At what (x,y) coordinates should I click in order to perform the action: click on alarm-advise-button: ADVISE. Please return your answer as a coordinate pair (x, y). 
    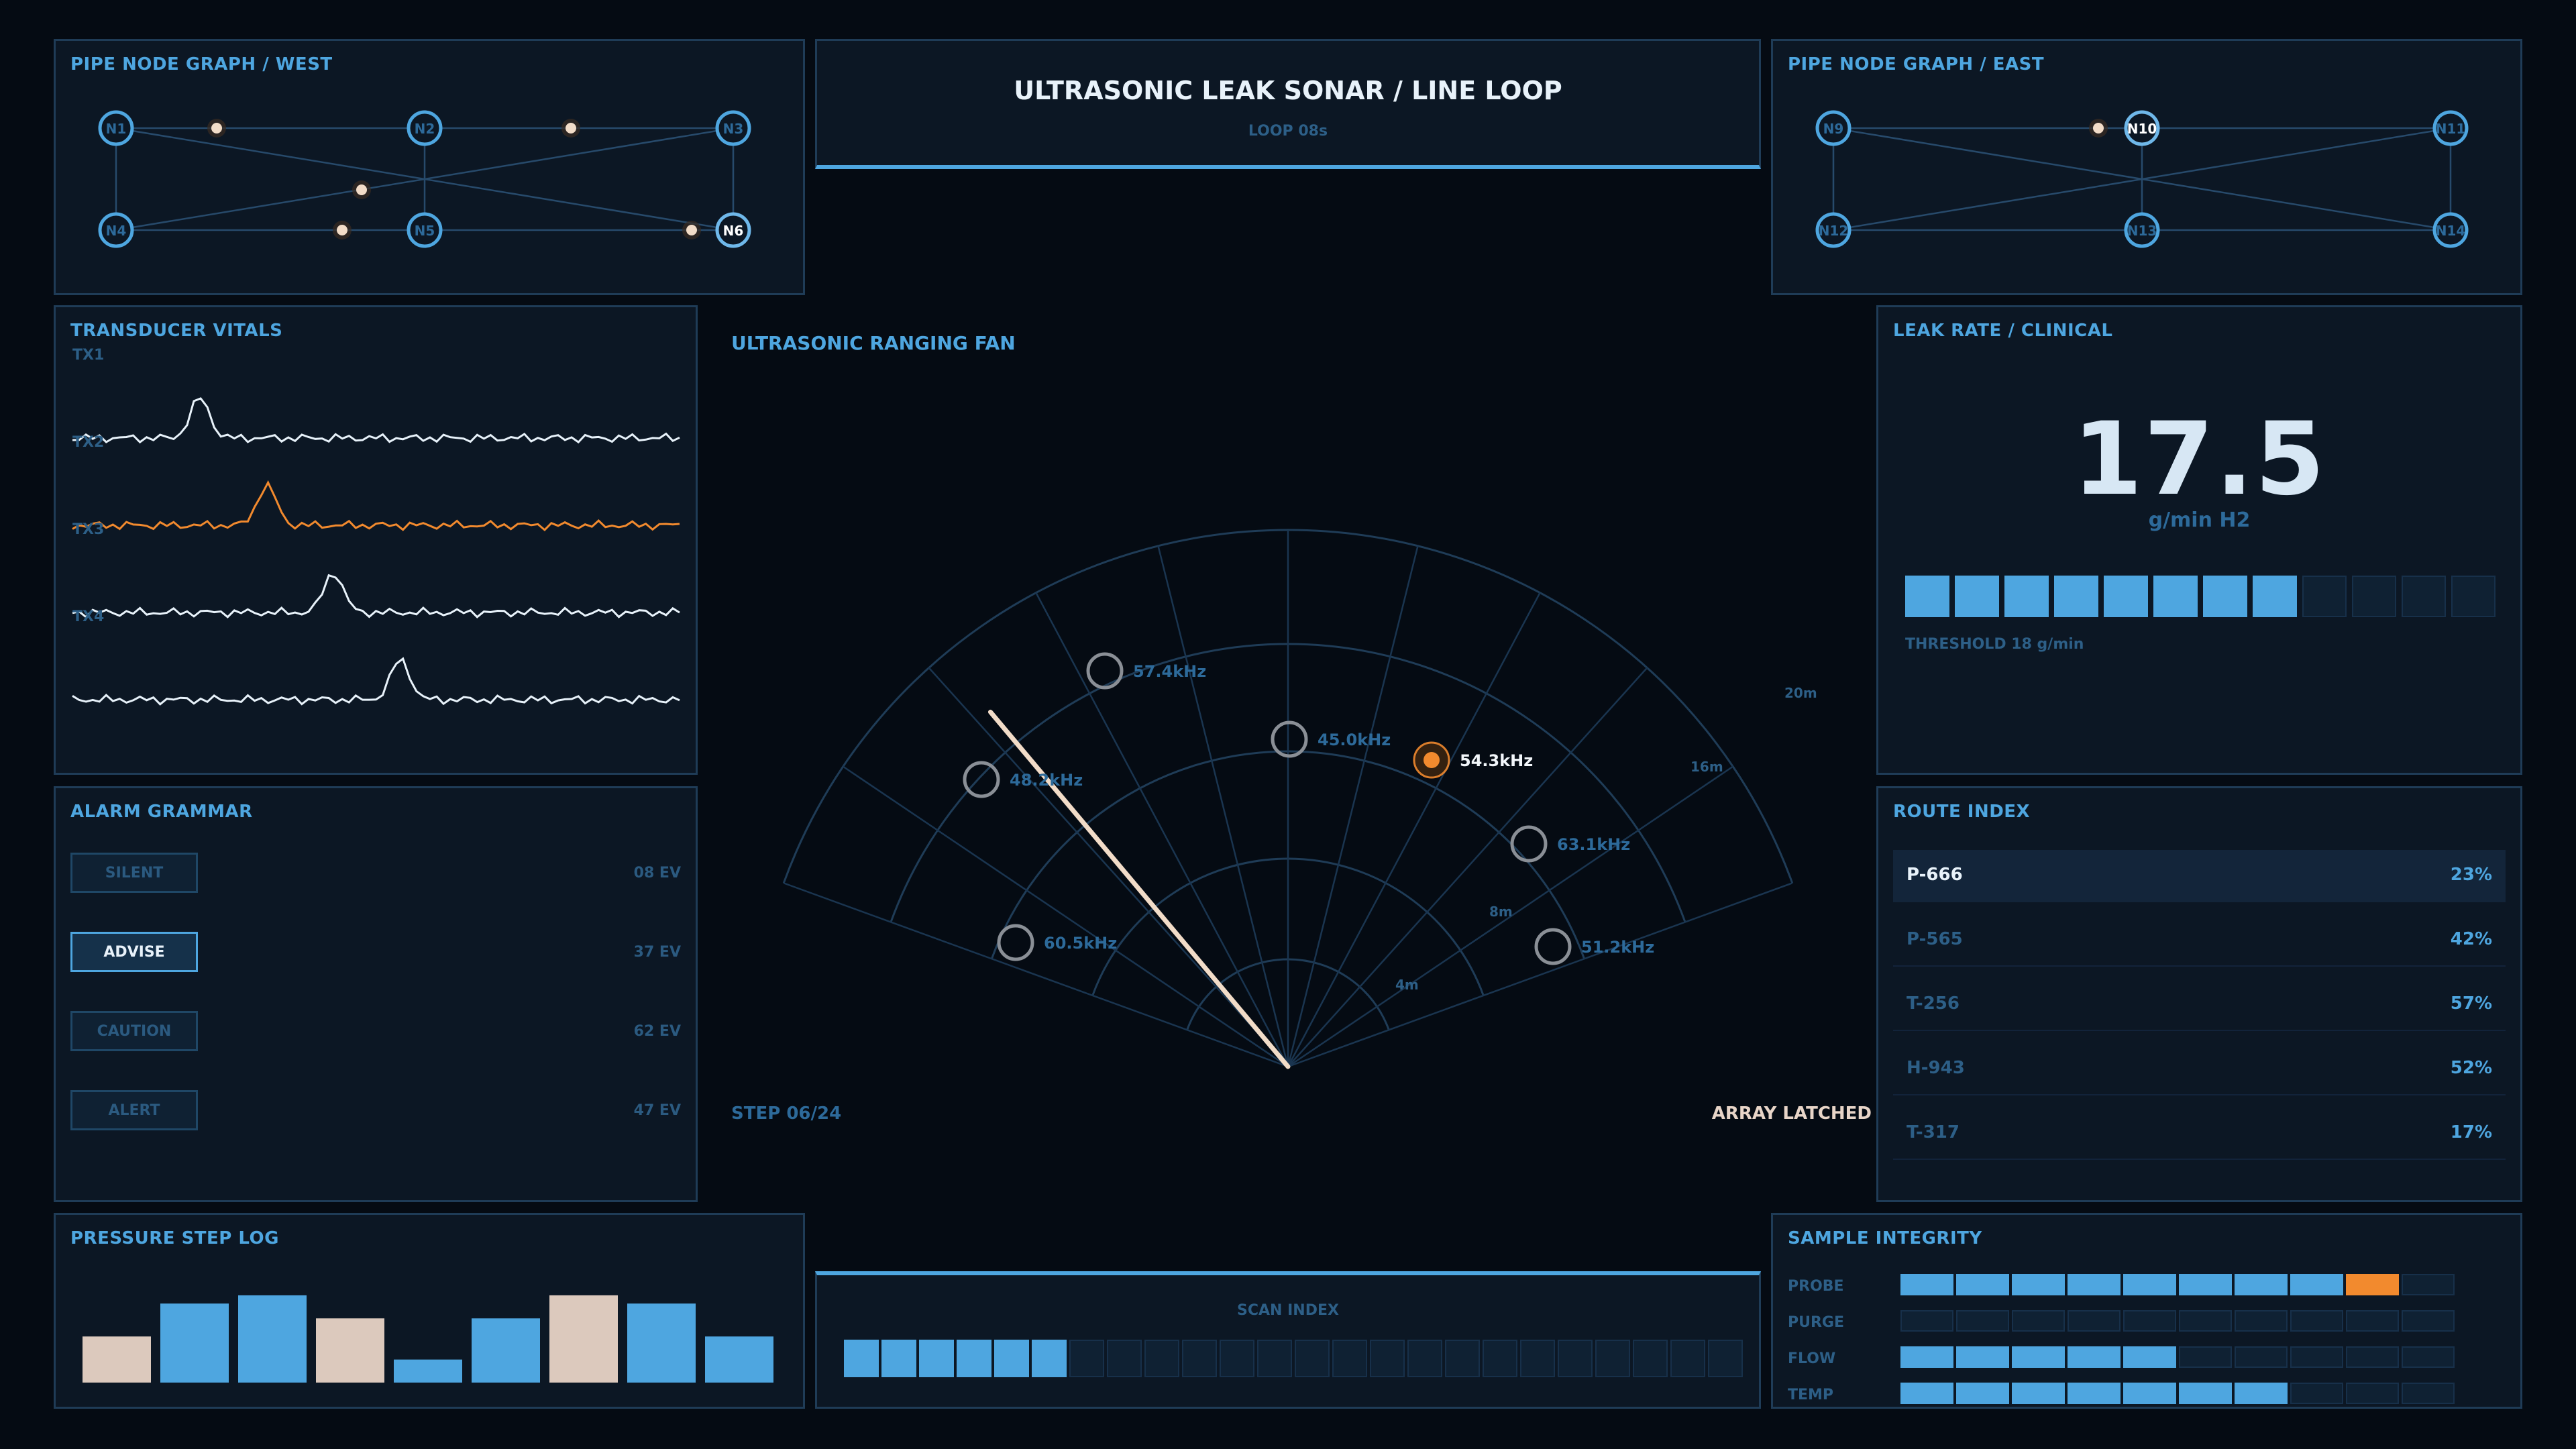
    Looking at the image, I should click on (134, 952).